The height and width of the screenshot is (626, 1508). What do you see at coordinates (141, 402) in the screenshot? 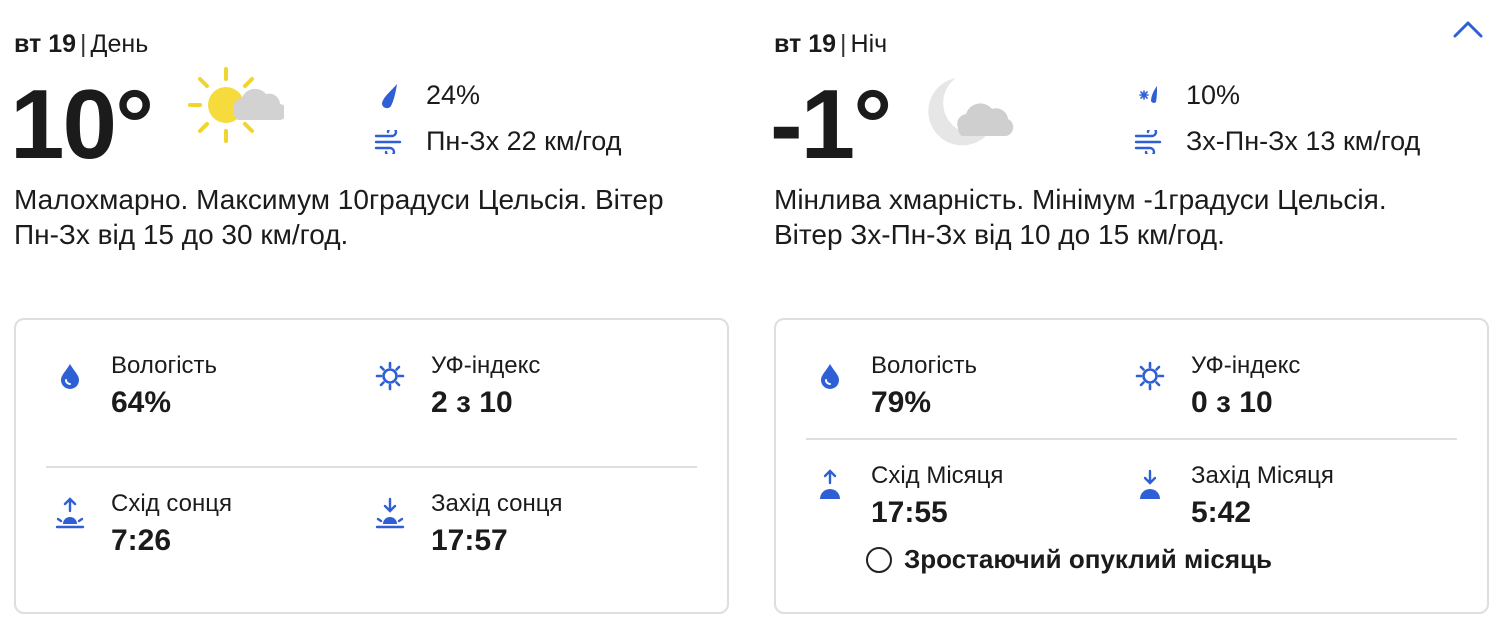
I see `humidity-value: 64%` at bounding box center [141, 402].